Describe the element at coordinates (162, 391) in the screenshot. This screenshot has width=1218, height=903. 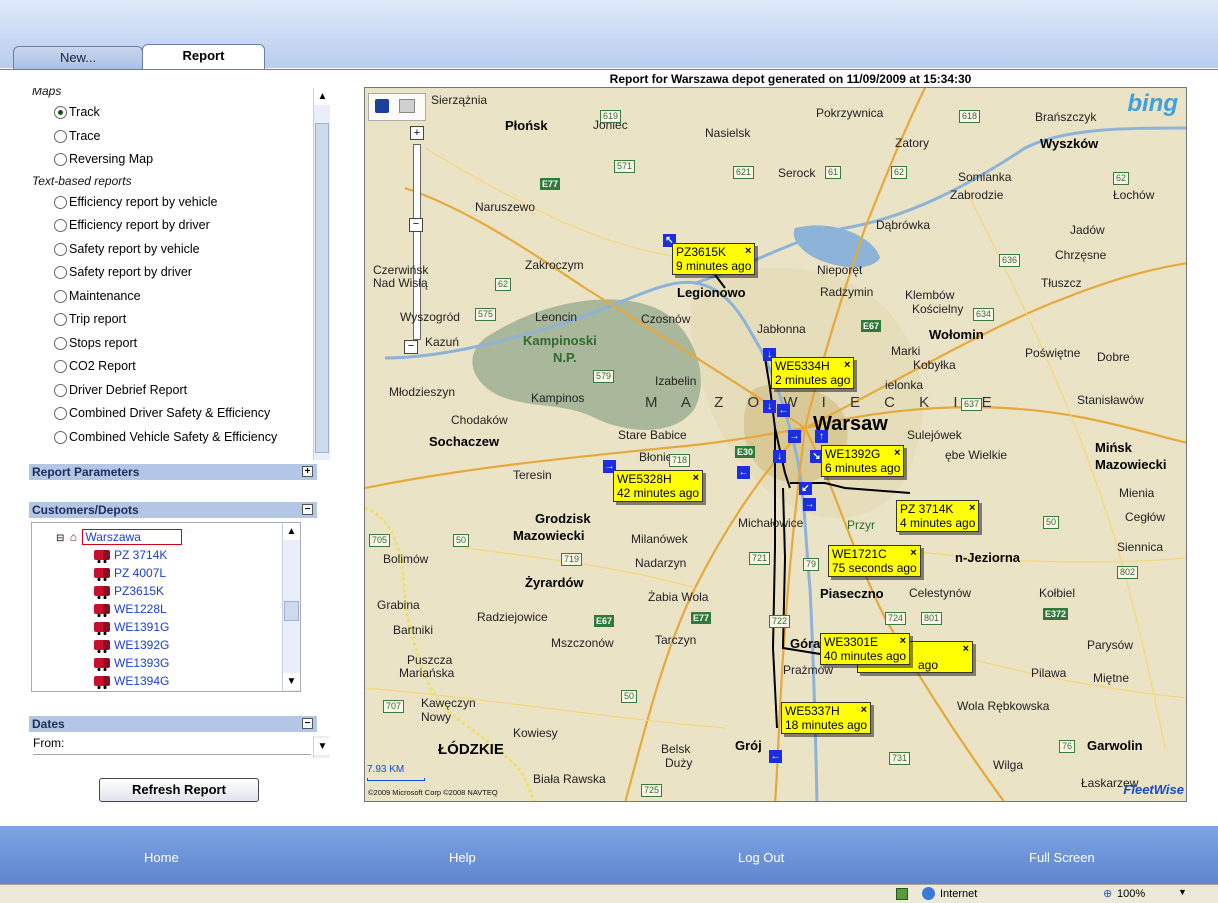
I see `option-driver-debrief: Driver Debrief Report` at that location.